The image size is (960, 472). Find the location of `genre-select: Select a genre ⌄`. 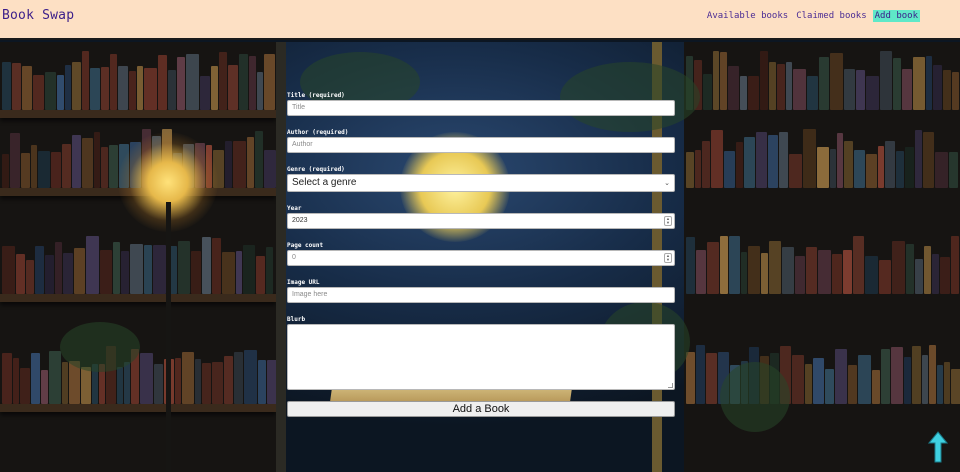

genre-select: Select a genre ⌄ is located at coordinates (481, 183).